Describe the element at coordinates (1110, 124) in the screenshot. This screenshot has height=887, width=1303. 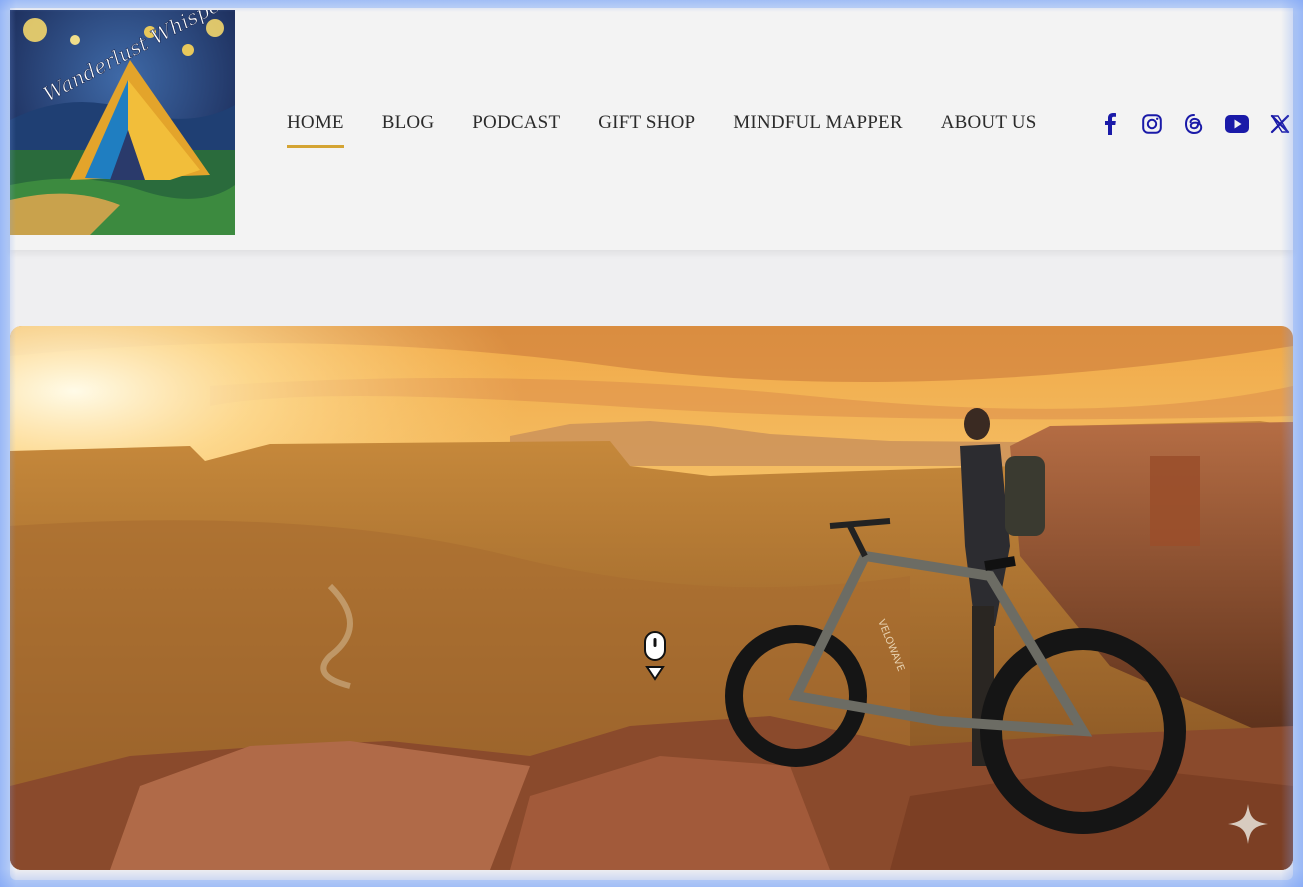
I see `facebook-icon` at that location.